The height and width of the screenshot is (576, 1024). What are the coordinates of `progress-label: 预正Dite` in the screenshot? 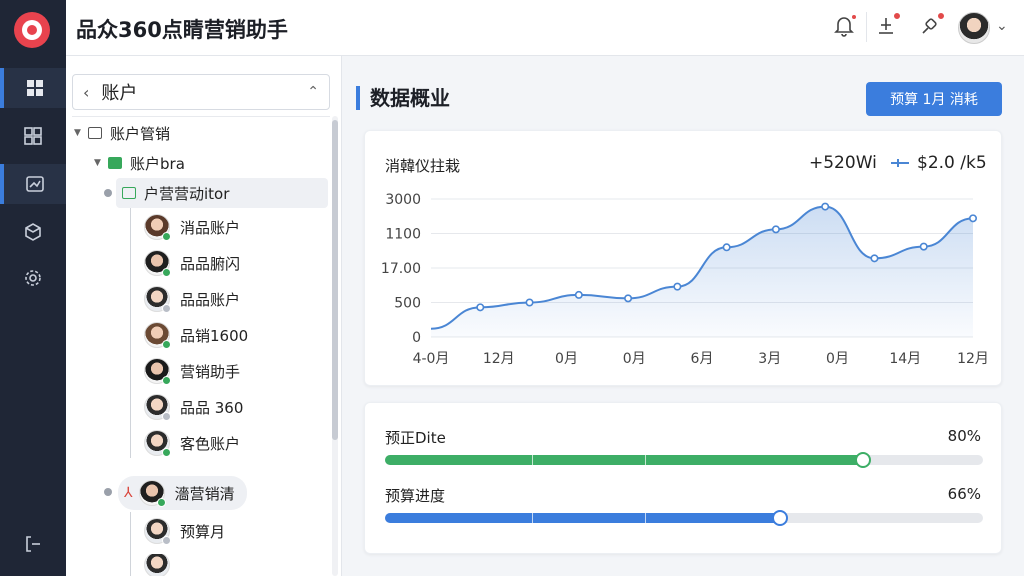 It's located at (415, 438).